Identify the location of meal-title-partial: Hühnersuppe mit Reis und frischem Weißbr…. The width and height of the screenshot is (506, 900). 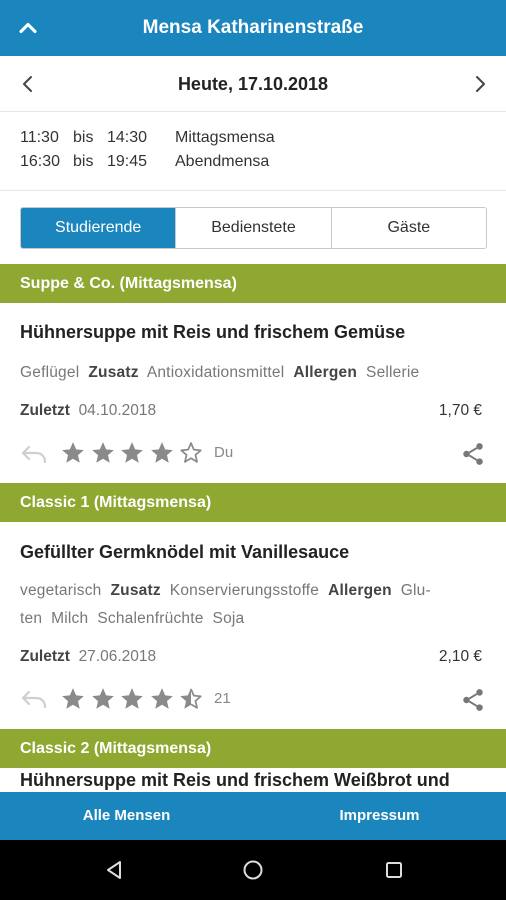
(235, 780).